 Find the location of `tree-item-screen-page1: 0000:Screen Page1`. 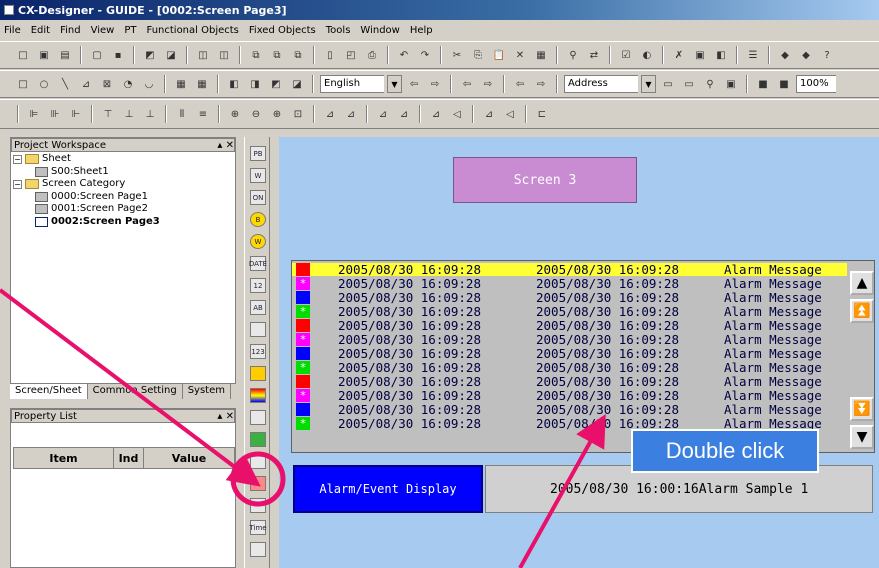

tree-item-screen-page1: 0000:Screen Page1 is located at coordinates (85, 197).